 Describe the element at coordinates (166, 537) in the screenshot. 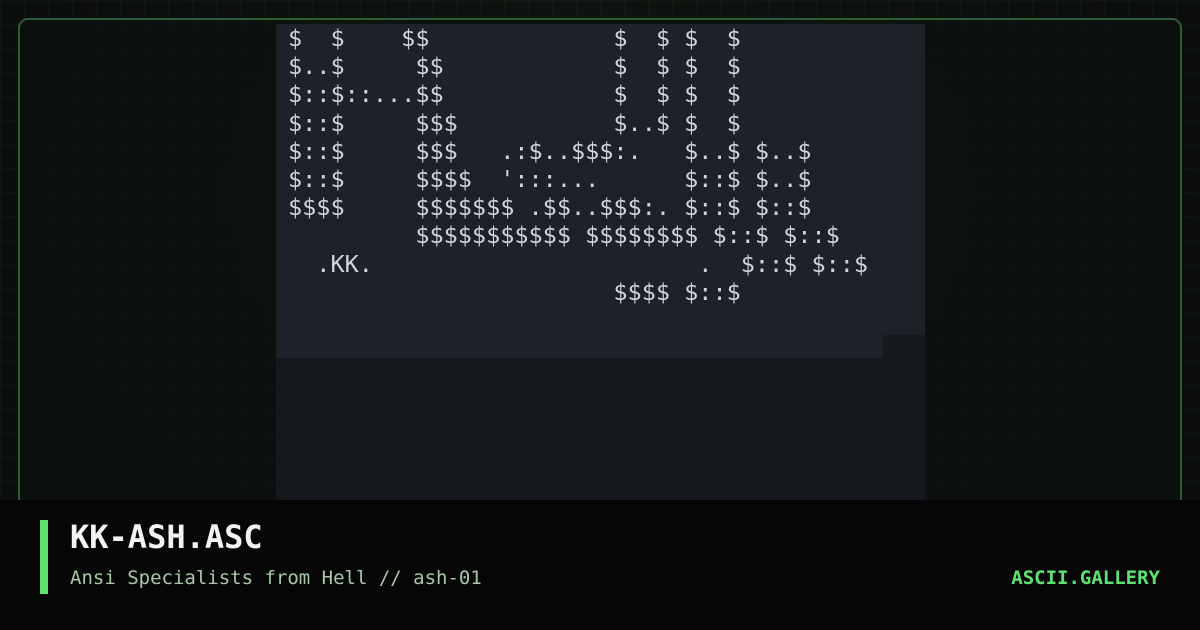

I see `file-title: KK-ASH.ASC` at that location.